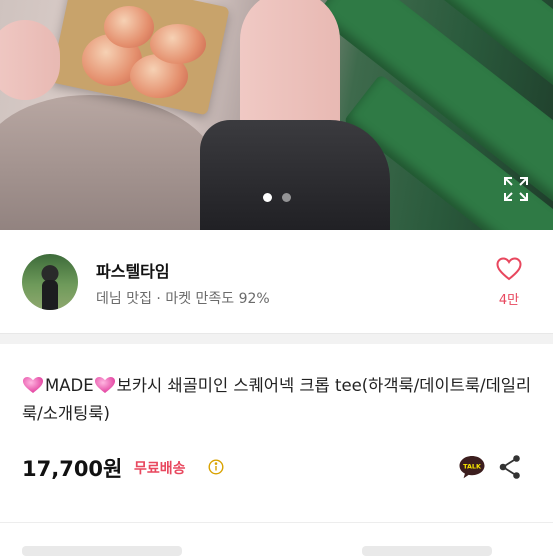 The width and height of the screenshot is (553, 558). Describe the element at coordinates (102, 551) in the screenshot. I see `info-row-left-partial` at that location.